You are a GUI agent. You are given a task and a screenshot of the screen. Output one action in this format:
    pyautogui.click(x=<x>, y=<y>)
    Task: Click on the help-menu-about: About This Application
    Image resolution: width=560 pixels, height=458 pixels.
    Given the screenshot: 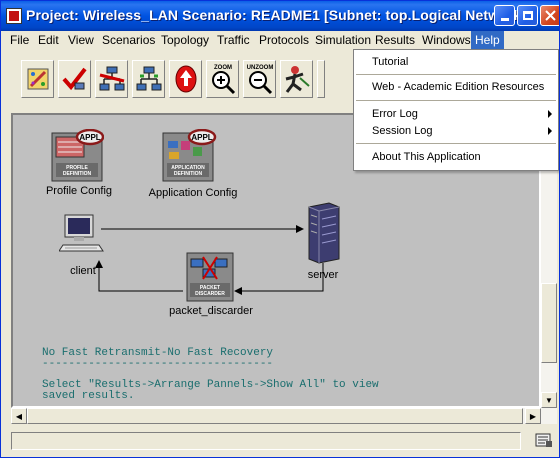 What is the action you would take?
    pyautogui.click(x=456, y=157)
    